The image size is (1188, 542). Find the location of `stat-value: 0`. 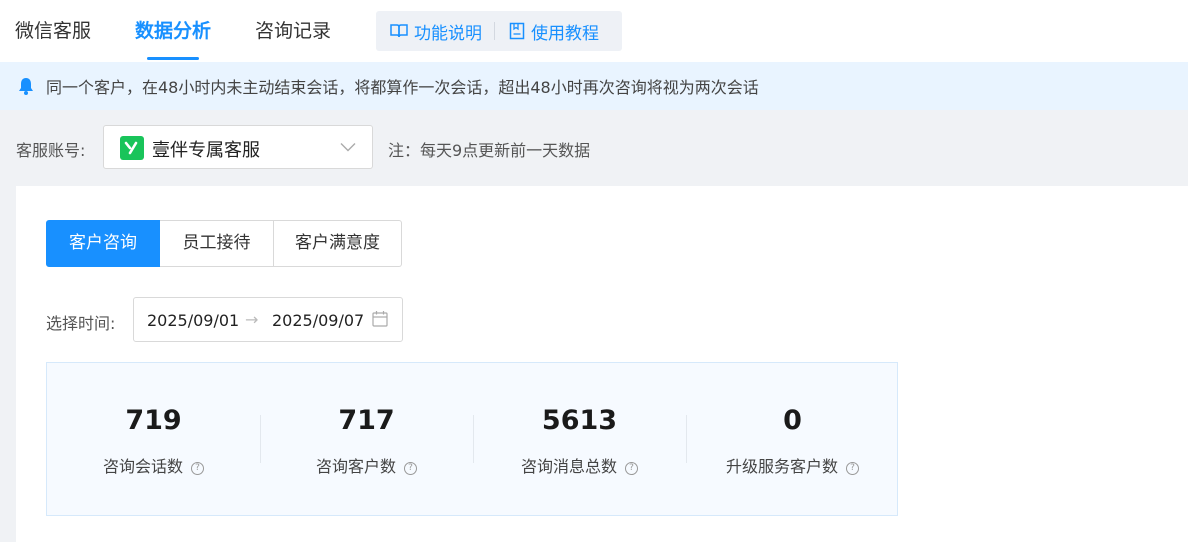

stat-value: 0 is located at coordinates (792, 420).